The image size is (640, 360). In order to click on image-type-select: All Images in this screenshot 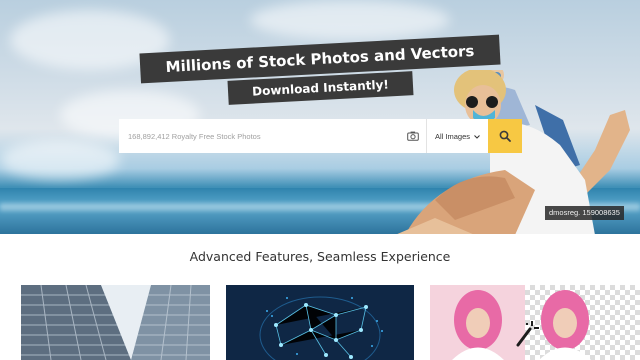, I will do `click(457, 136)`.